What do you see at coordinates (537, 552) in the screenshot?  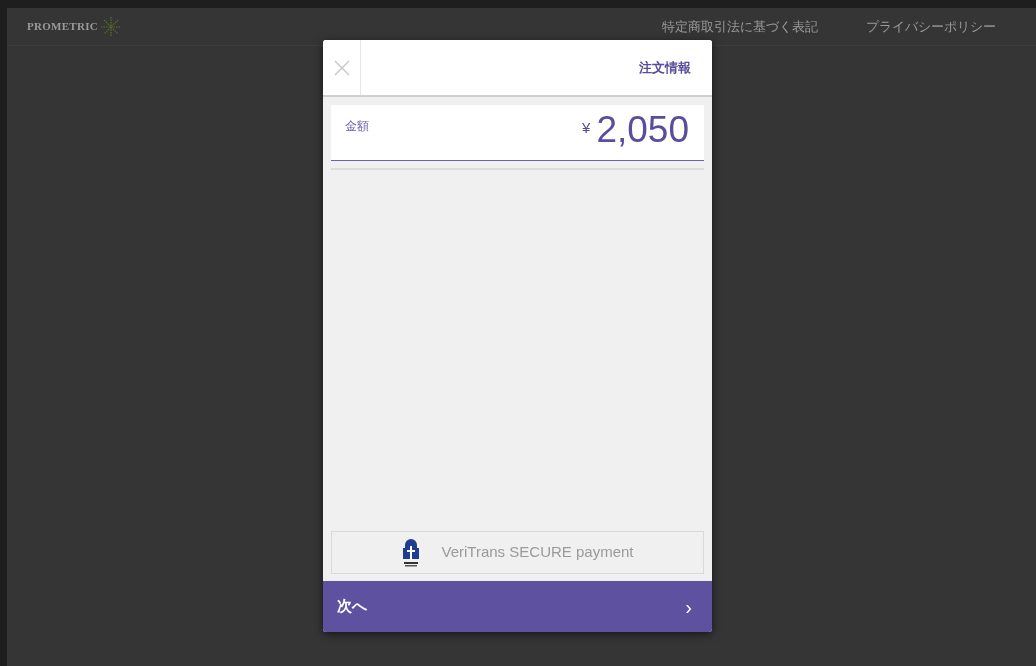 I see `secure-payment-text: VeriTrans SECURE payment` at bounding box center [537, 552].